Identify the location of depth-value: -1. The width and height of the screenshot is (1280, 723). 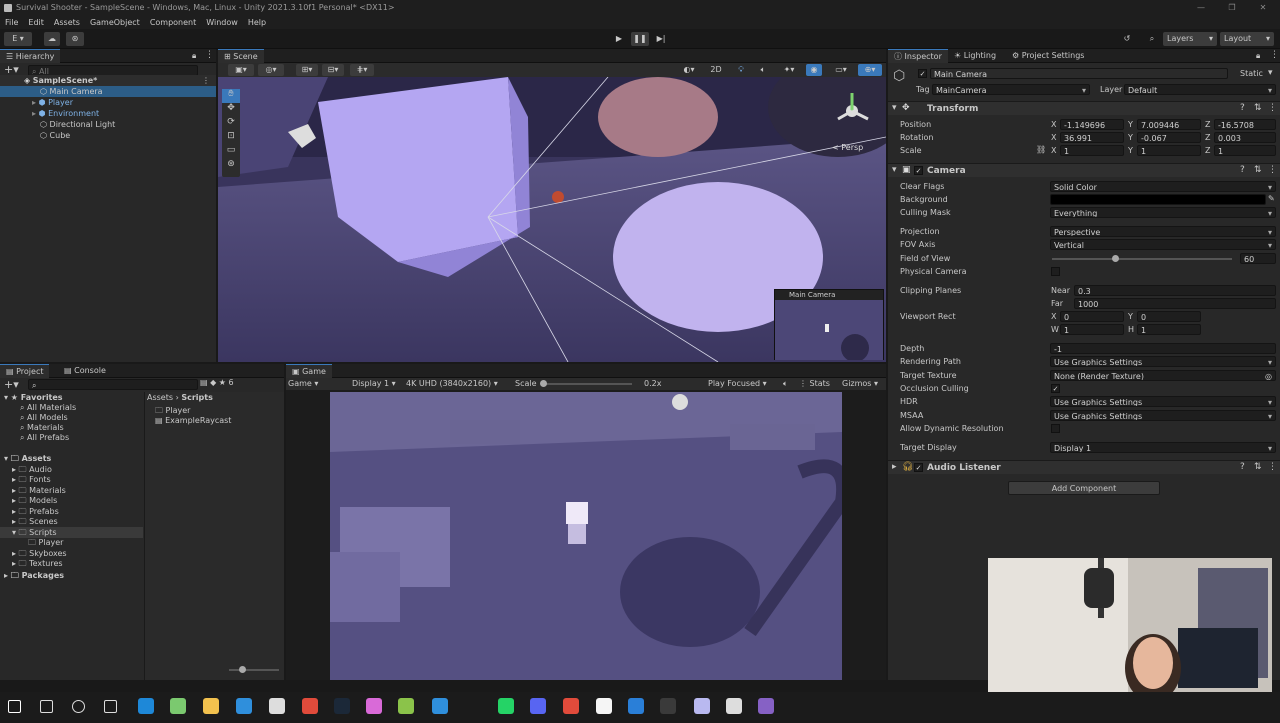
(1163, 348).